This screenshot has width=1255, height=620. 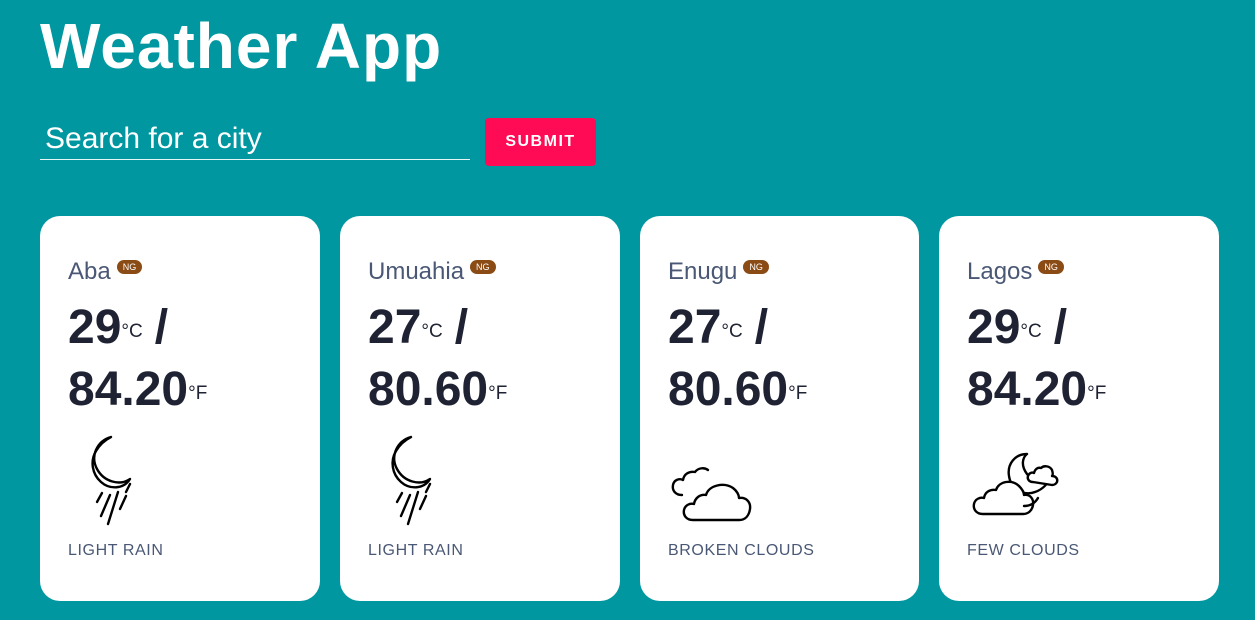 I want to click on city-name: Aba, so click(x=89, y=271).